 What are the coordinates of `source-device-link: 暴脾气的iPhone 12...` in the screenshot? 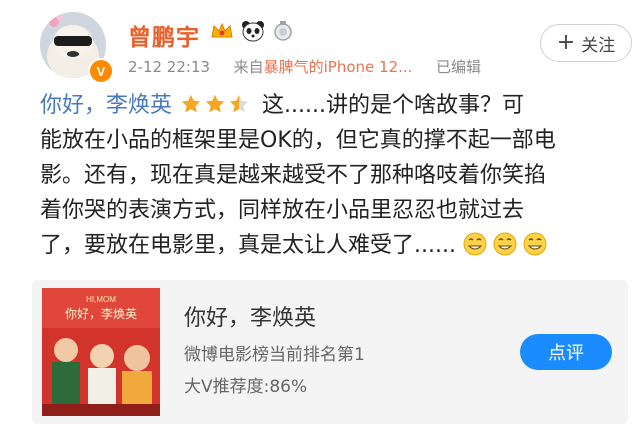 It's located at (338, 67).